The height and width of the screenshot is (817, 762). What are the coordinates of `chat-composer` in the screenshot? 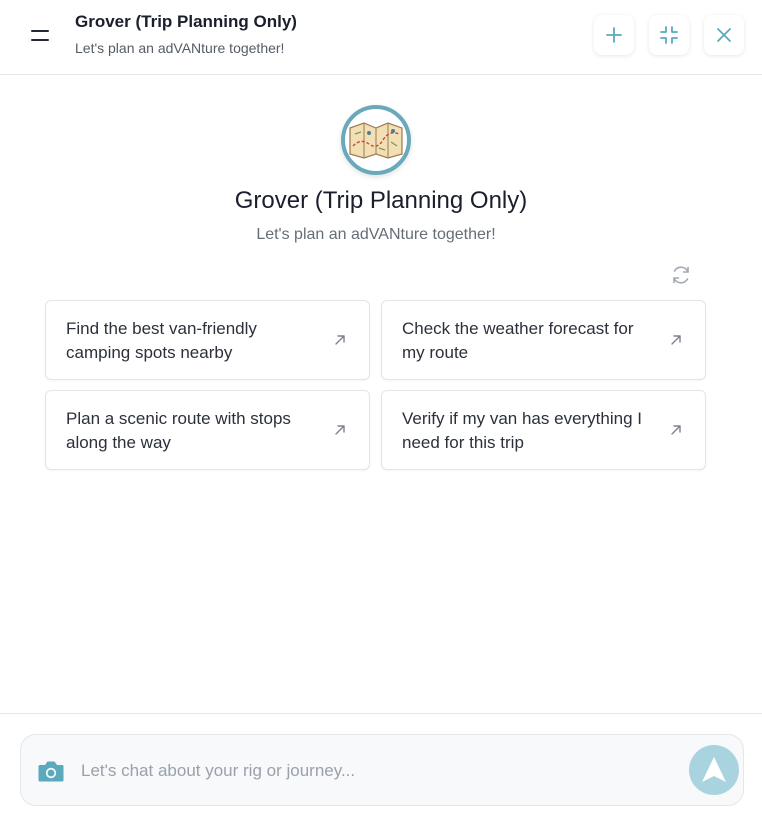 It's located at (382, 770).